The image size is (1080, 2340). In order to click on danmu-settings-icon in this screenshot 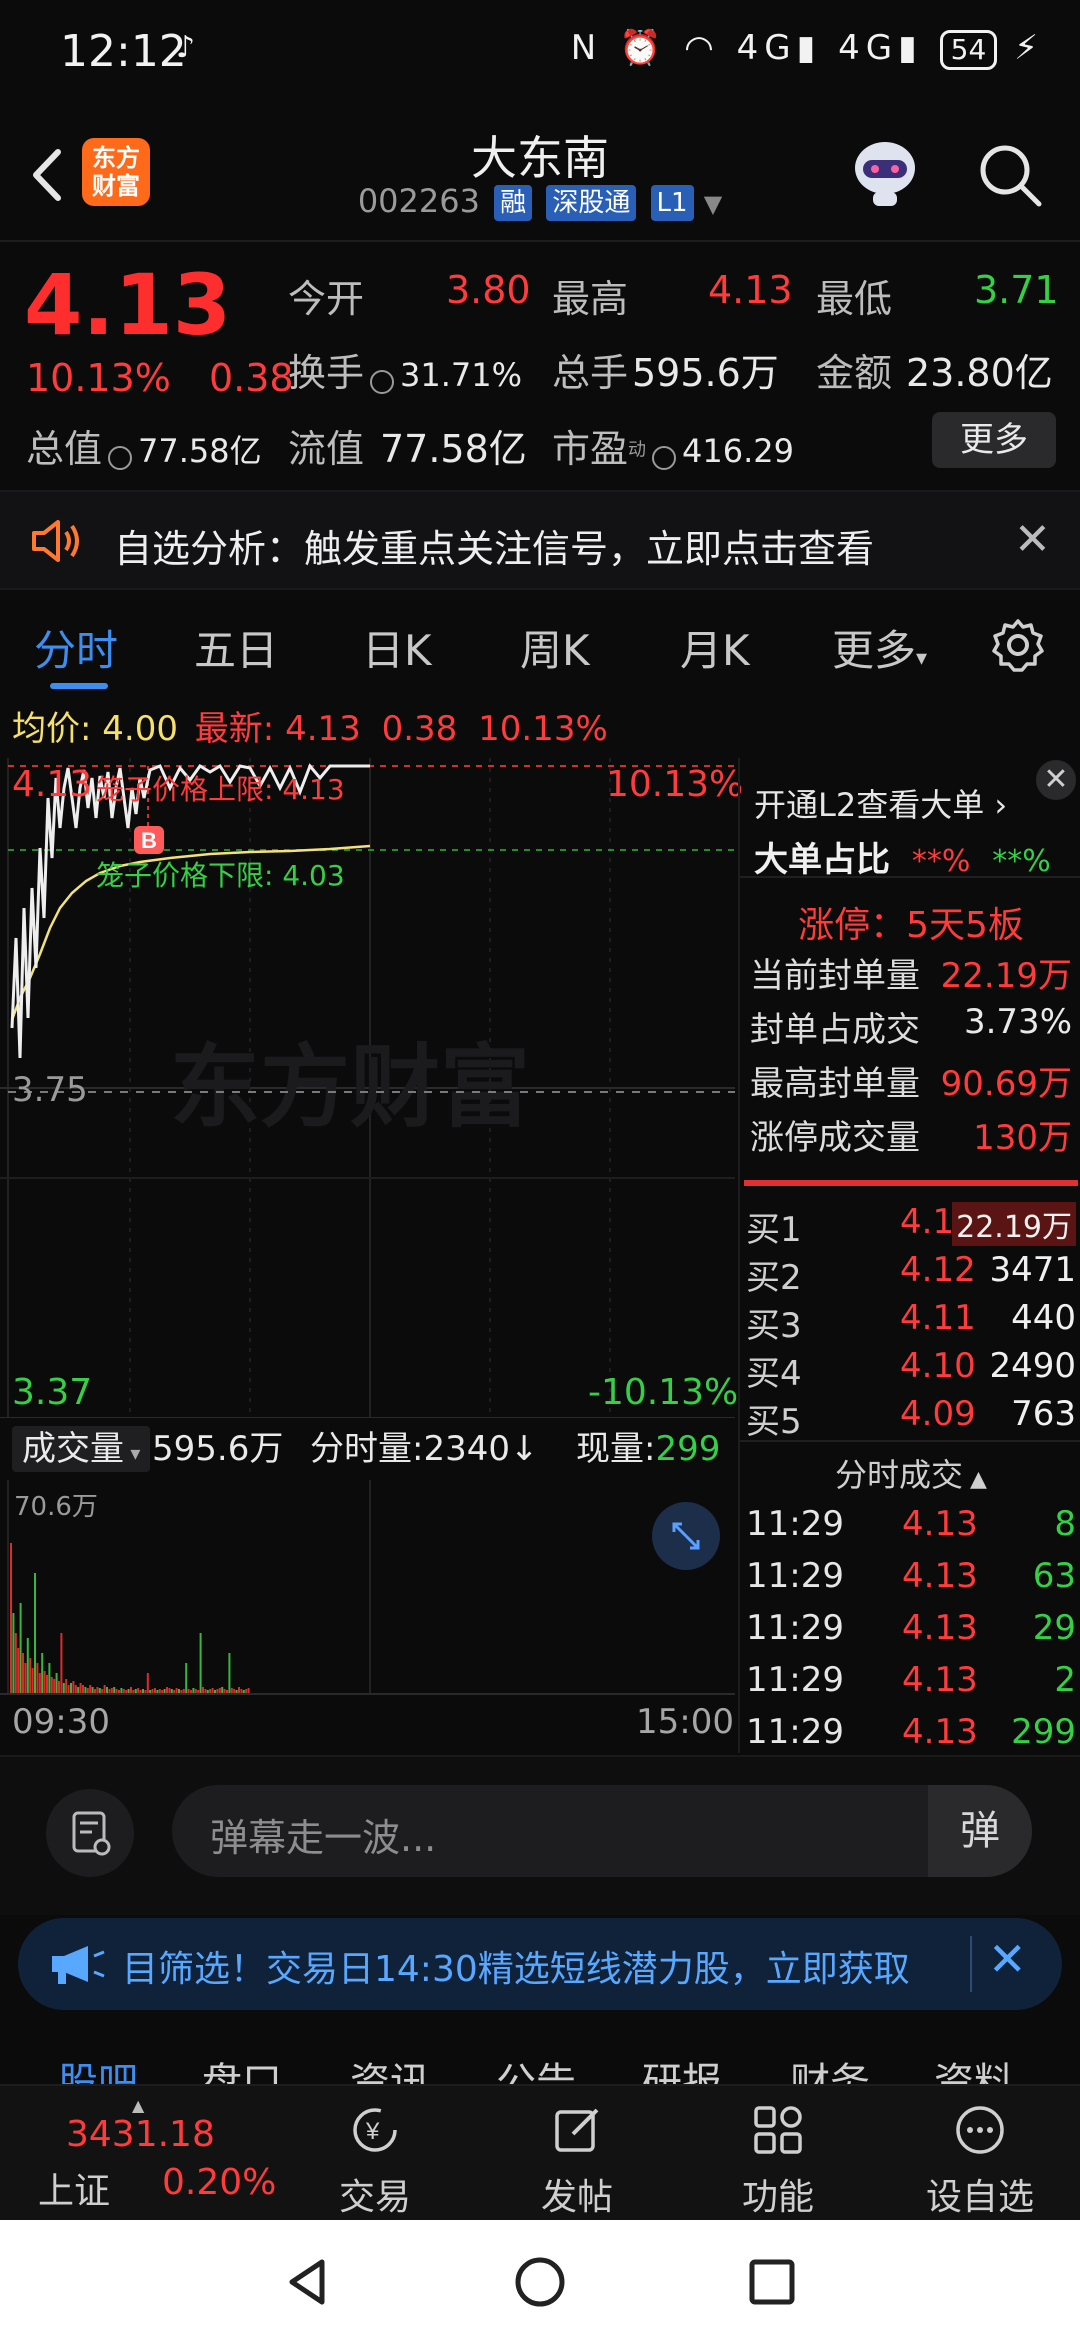, I will do `click(90, 1833)`.